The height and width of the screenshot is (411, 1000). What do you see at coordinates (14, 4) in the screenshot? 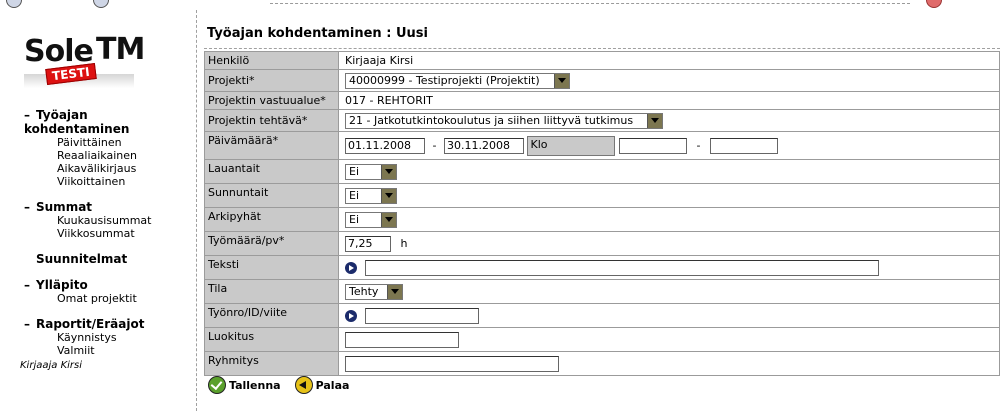
I see `home-icon` at bounding box center [14, 4].